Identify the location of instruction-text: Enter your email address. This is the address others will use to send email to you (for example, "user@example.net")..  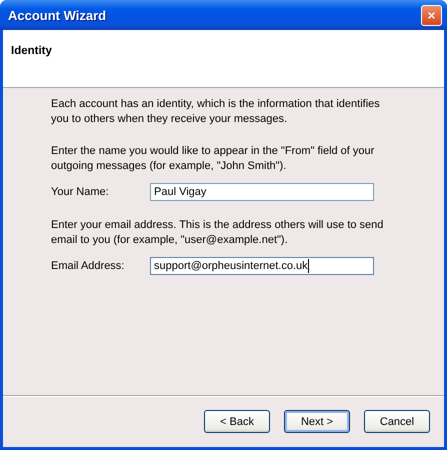
(217, 233).